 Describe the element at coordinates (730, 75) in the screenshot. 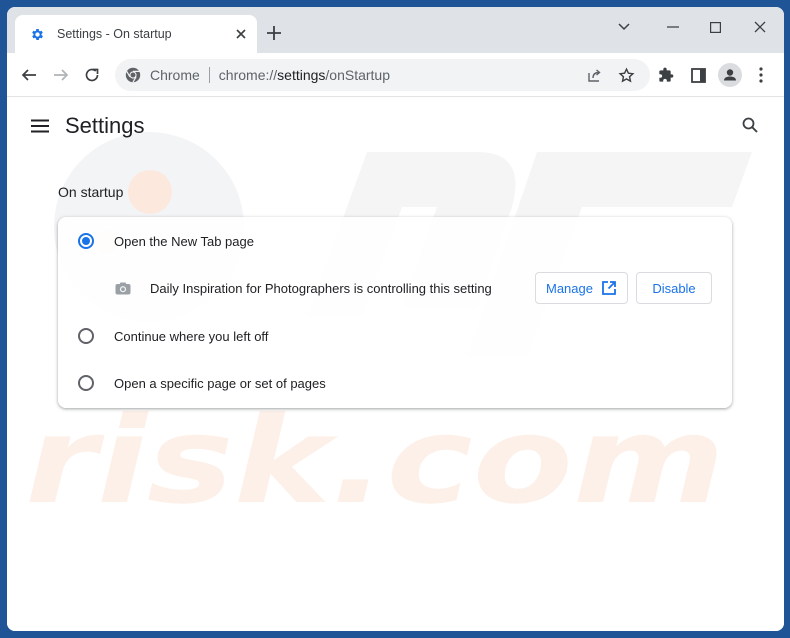

I see `profile-avatar` at that location.